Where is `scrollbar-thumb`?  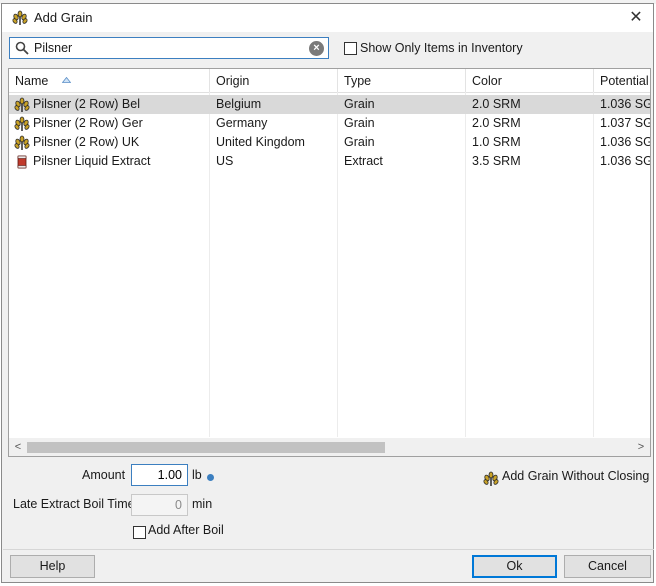
scrollbar-thumb is located at coordinates (206, 447).